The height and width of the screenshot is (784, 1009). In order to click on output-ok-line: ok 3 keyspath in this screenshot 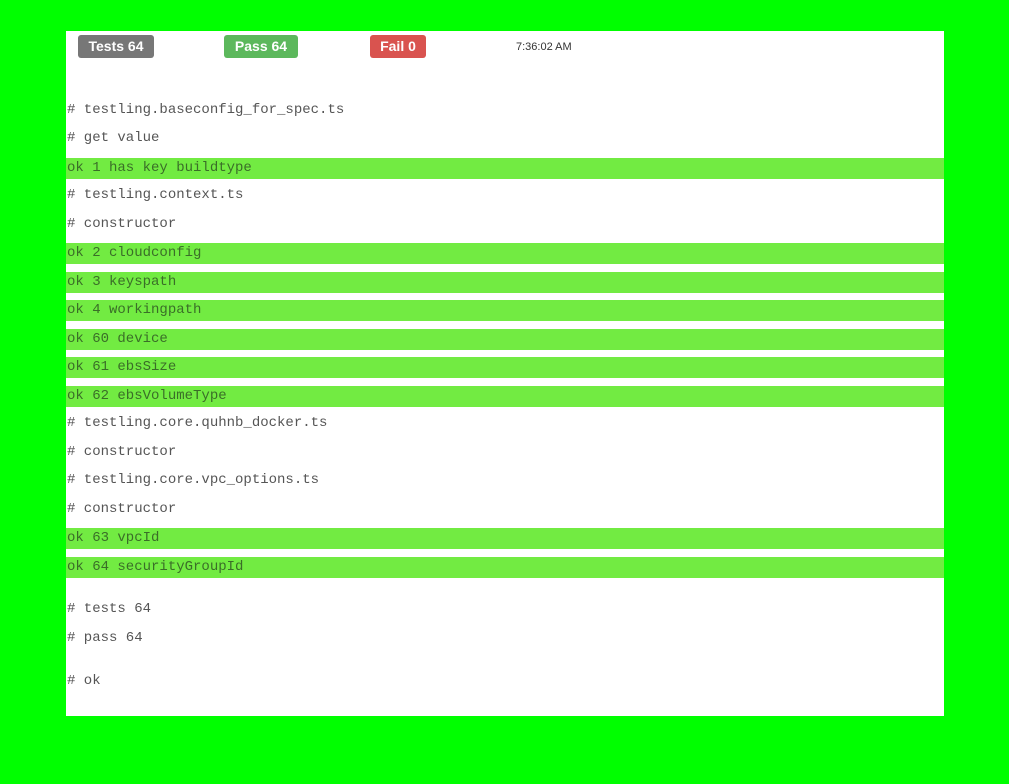, I will do `click(505, 282)`.